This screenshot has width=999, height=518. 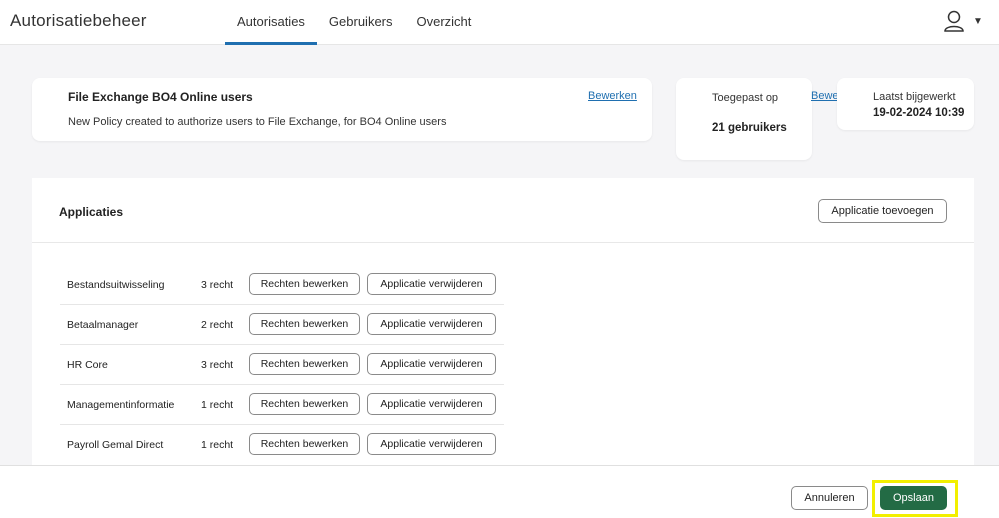 I want to click on cancel-button: Annuleren, so click(x=829, y=498).